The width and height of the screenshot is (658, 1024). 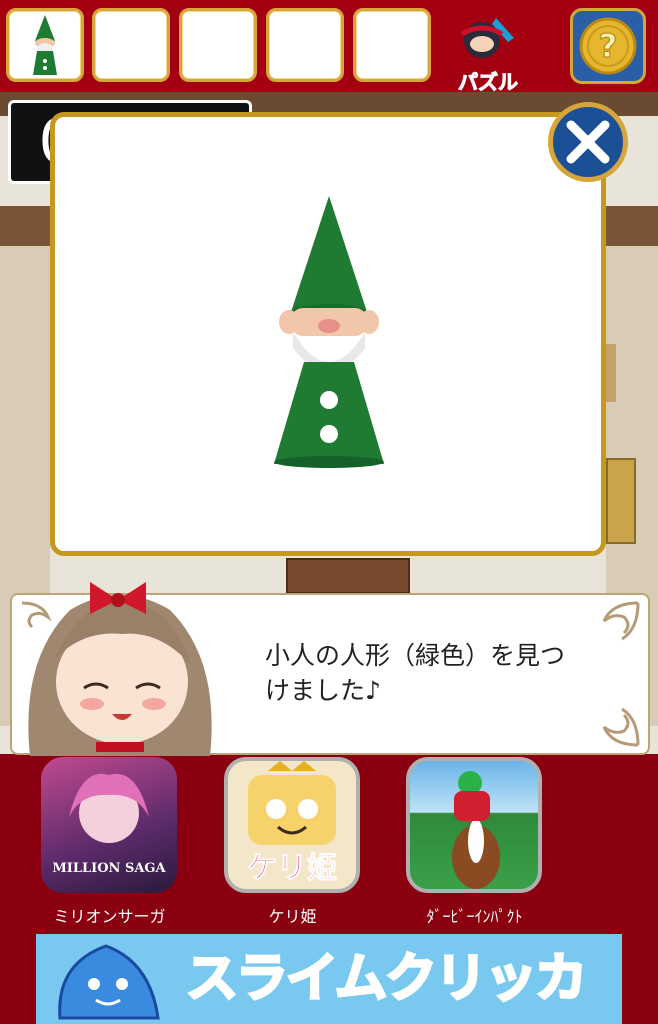 I want to click on ad-label: ミリオンサーガ, so click(x=109, y=916).